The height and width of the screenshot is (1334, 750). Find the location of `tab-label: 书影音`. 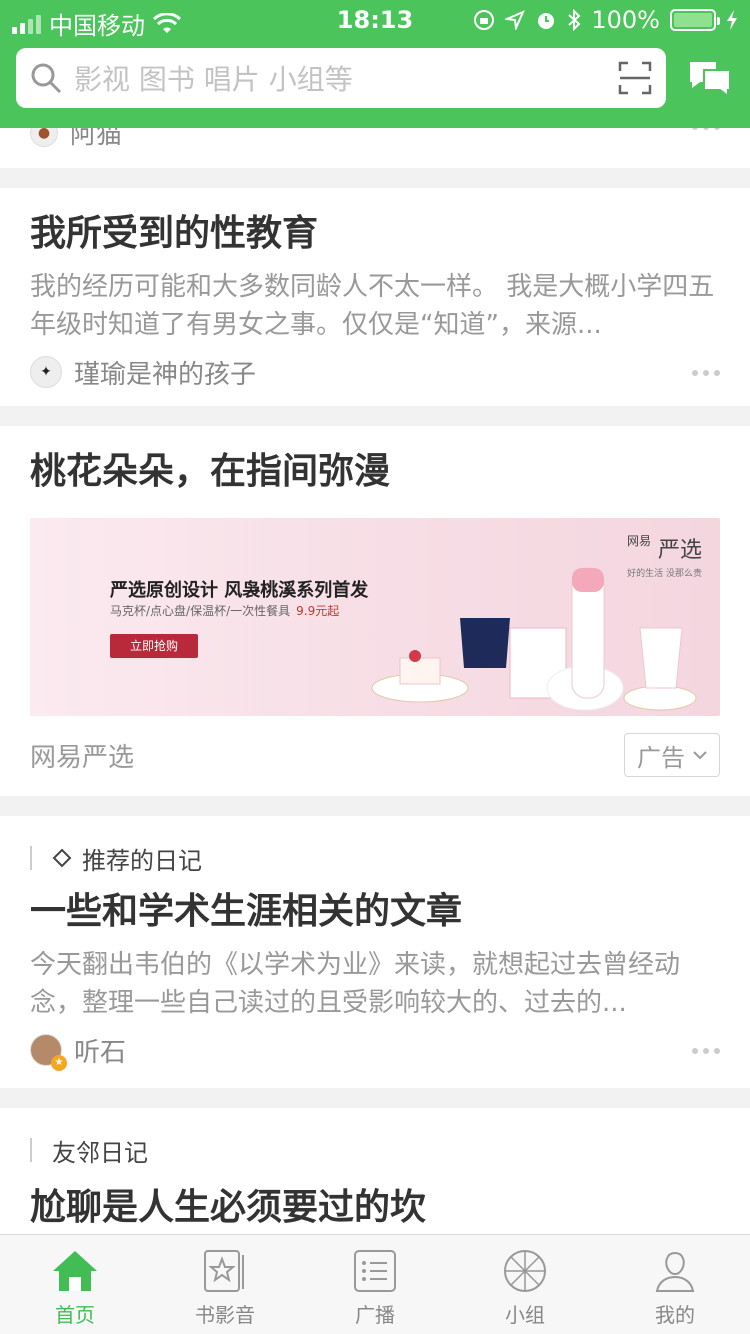

tab-label: 书影音 is located at coordinates (225, 1315).